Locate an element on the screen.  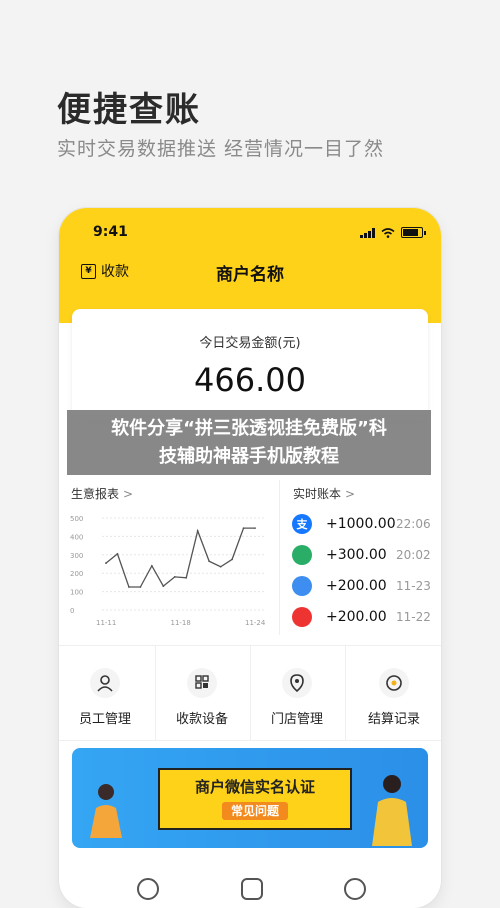
function-label: 员工管理 is located at coordinates (104, 719).